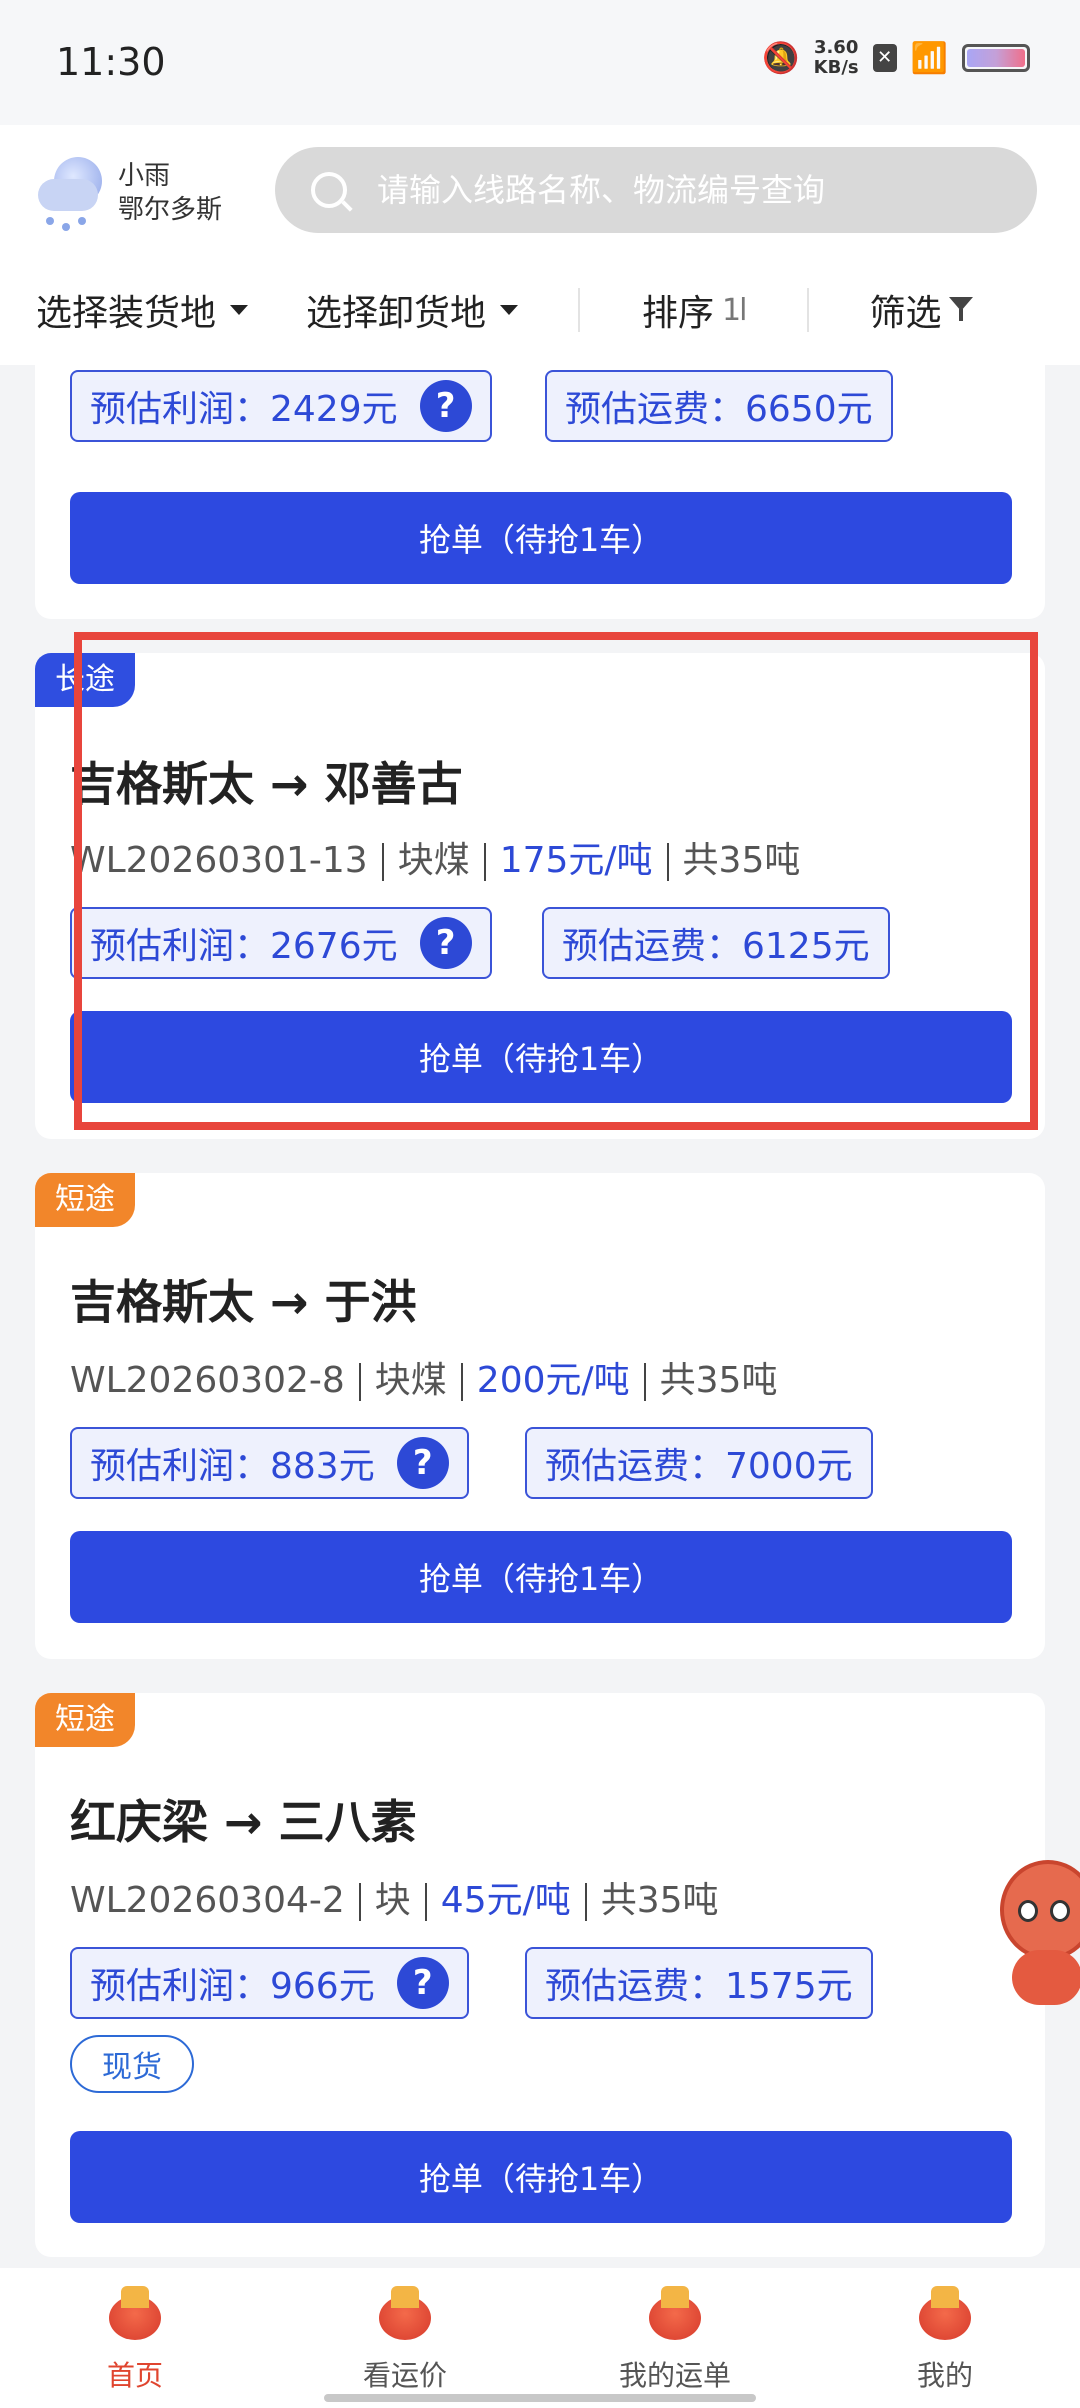  Describe the element at coordinates (996, 58) in the screenshot. I see `battery-icon` at that location.